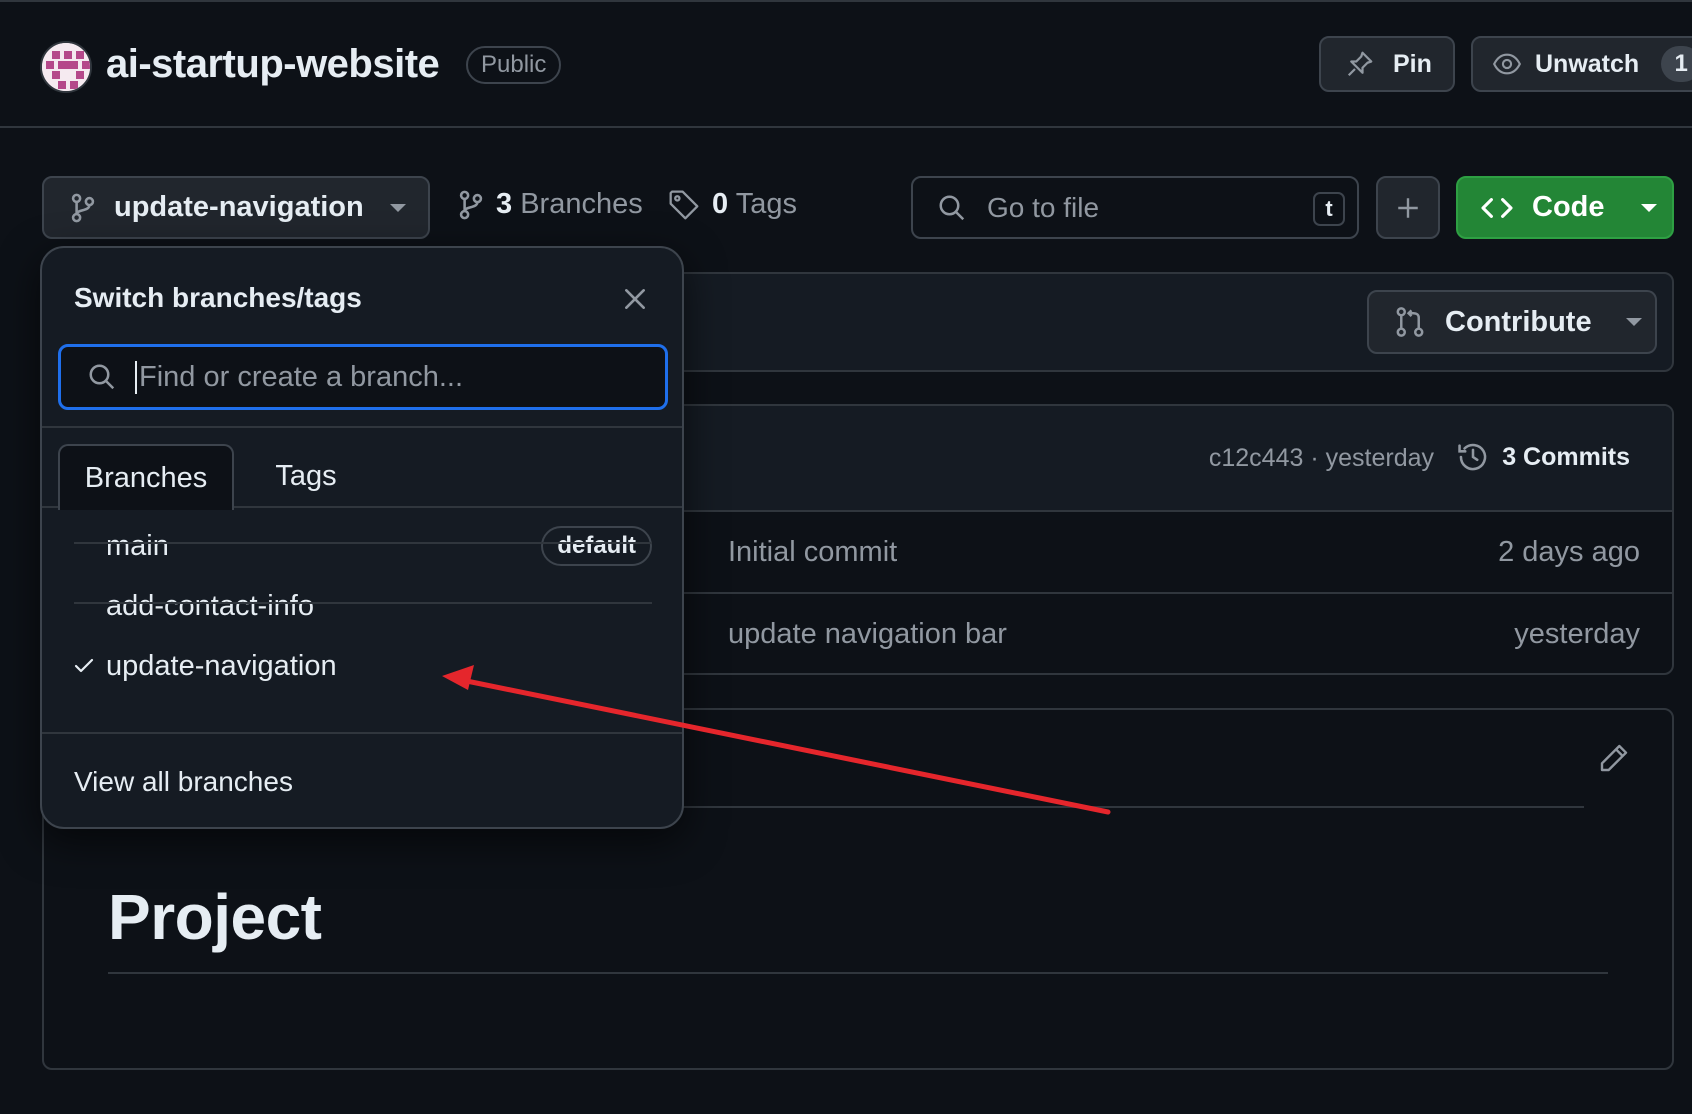  I want to click on latest-commit-meta: c12c443 · yesterday, so click(1321, 458).